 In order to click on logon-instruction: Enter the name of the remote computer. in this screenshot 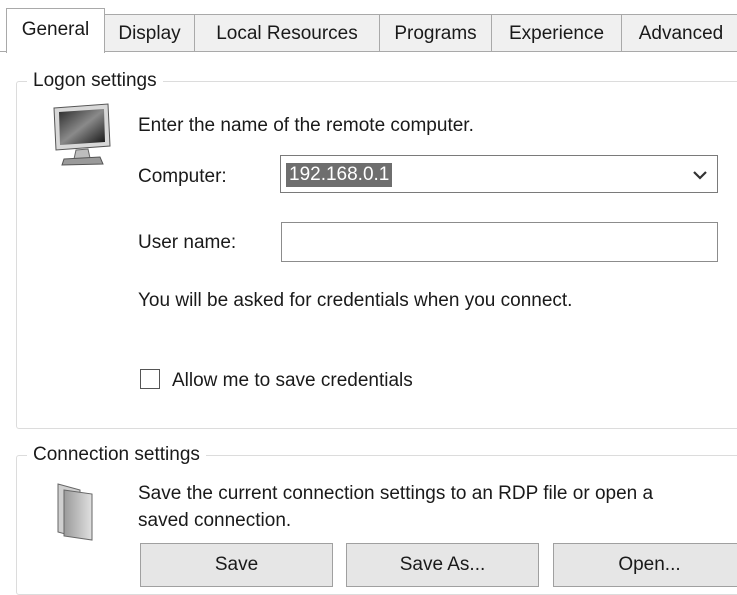, I will do `click(306, 125)`.